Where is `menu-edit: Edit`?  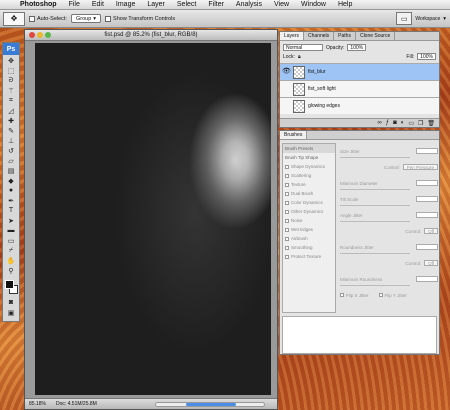
menu-edit: Edit is located at coordinates (98, 4).